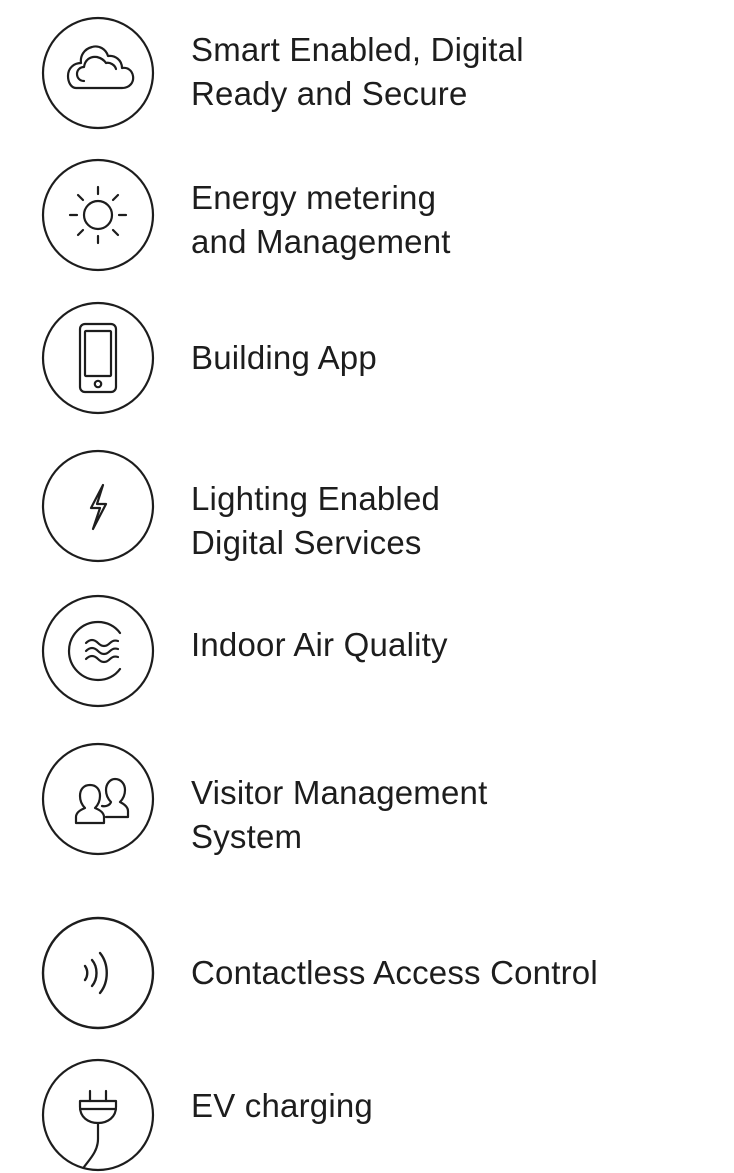  I want to click on feature-label: Visitor Management System, so click(339, 814).